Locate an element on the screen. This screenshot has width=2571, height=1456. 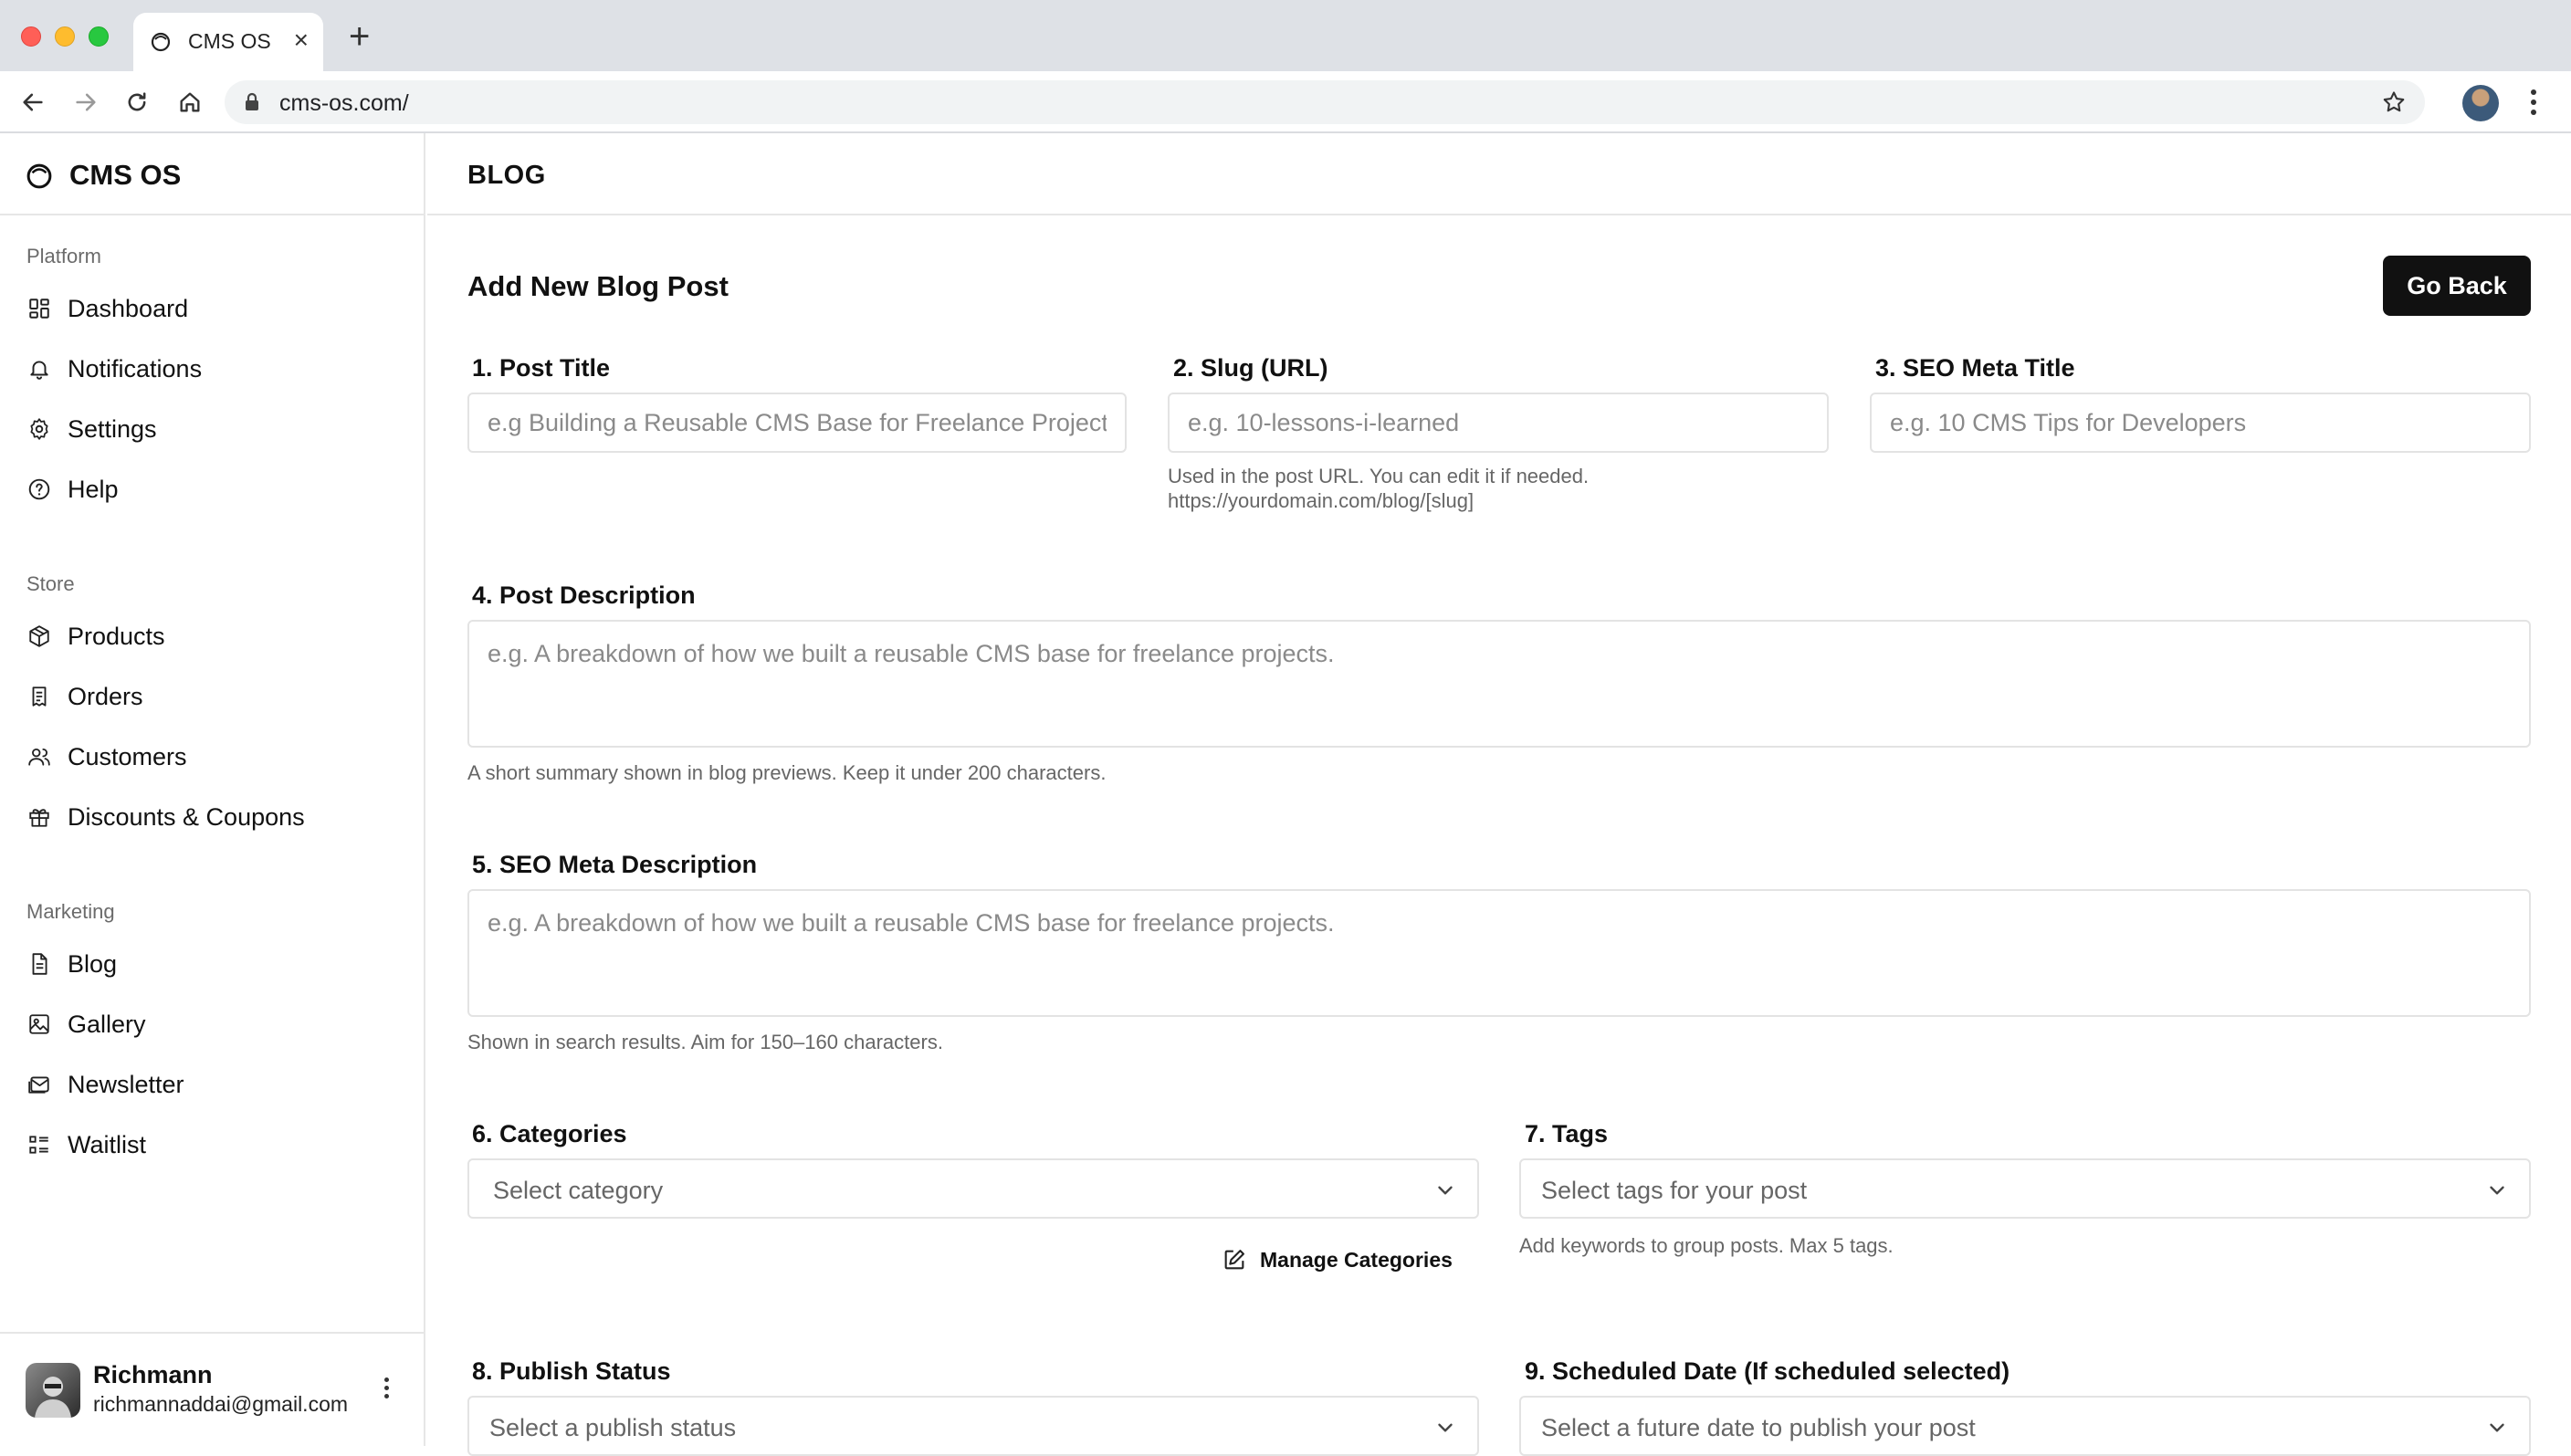
reload-icon is located at coordinates (137, 102).